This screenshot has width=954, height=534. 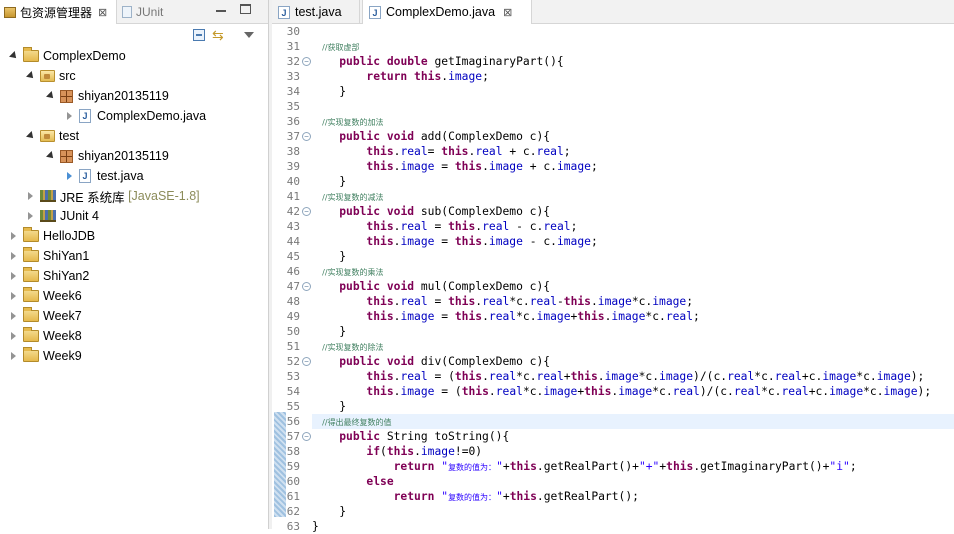 I want to click on tree-item-label: ShiYan1, so click(x=66, y=256).